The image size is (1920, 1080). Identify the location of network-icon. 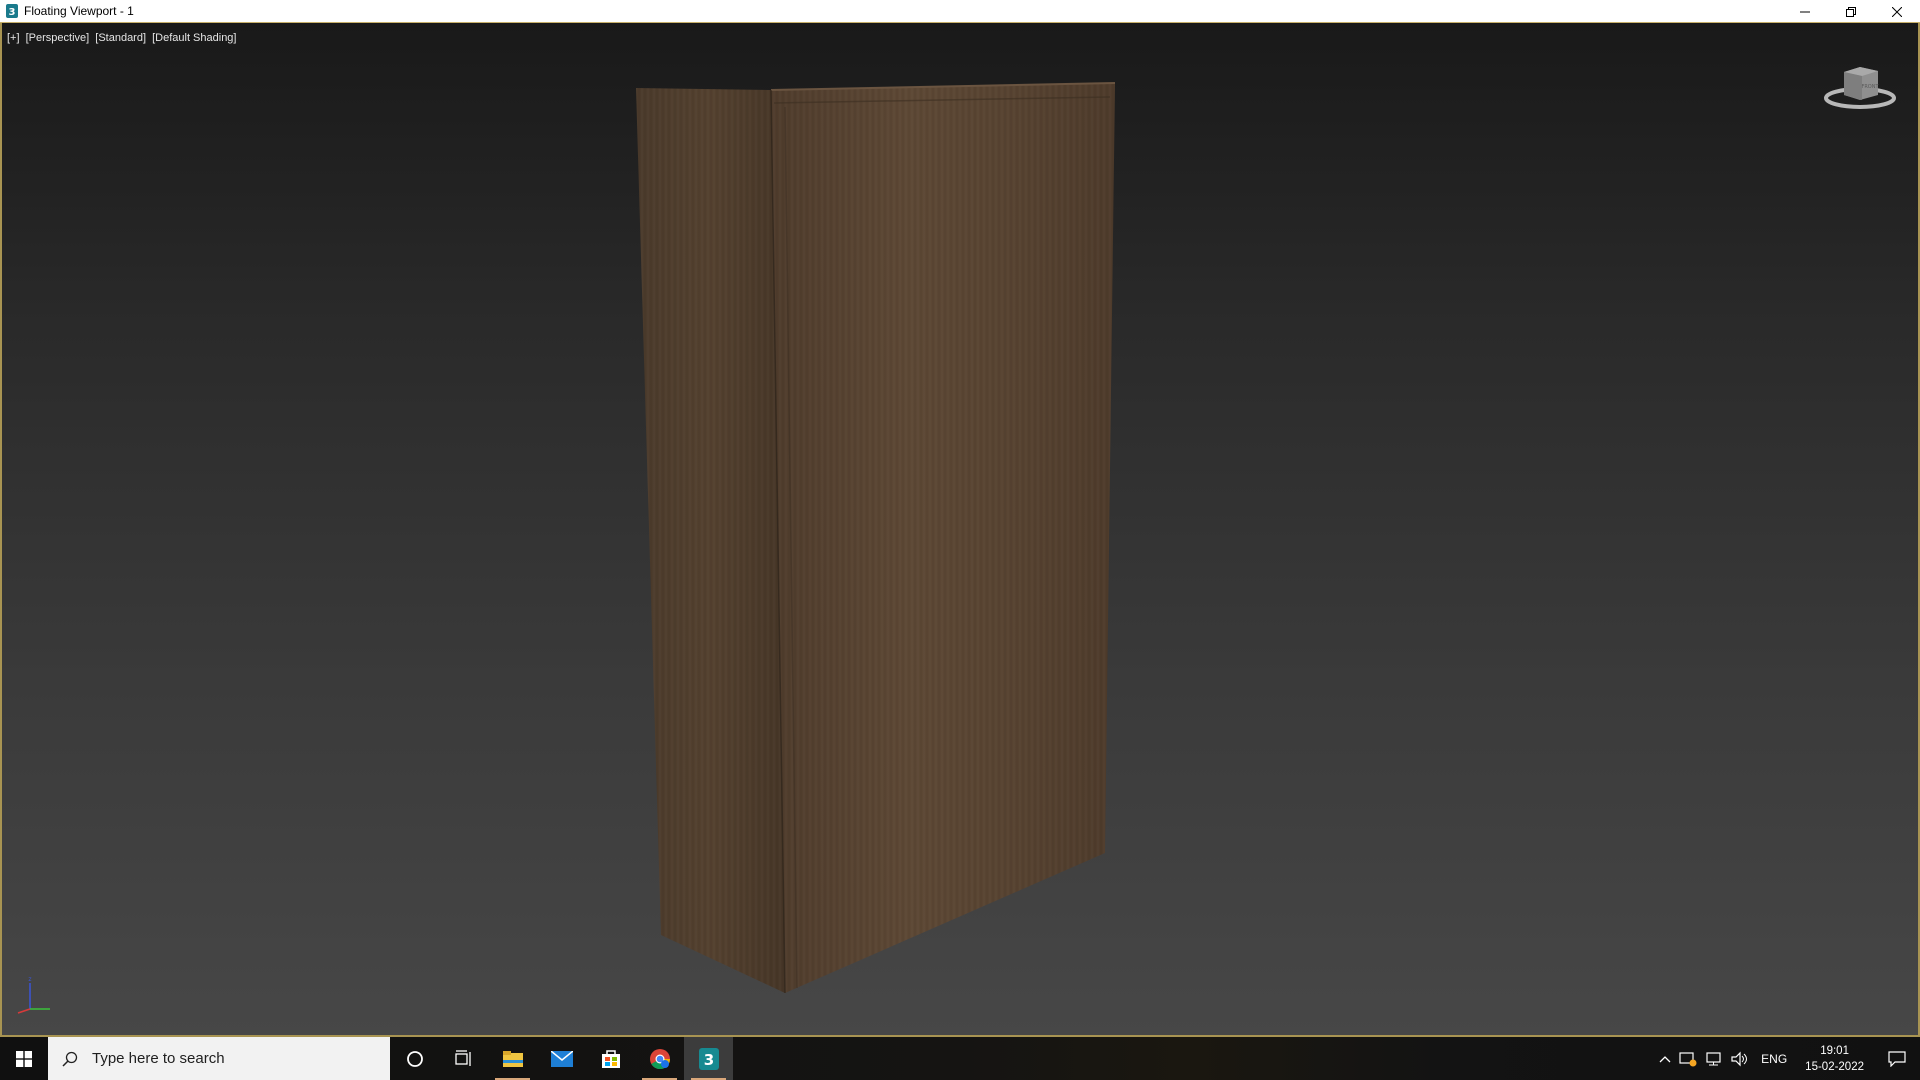
(1713, 1058).